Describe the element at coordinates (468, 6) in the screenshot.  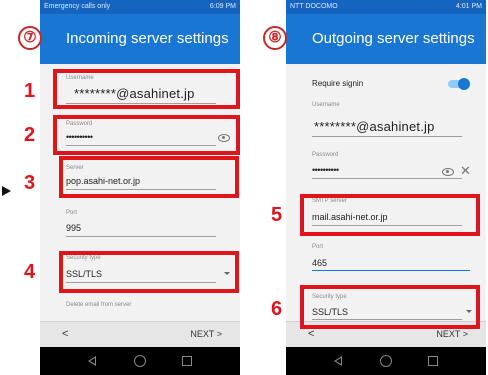
I see `status-time: 4:01 PM` at that location.